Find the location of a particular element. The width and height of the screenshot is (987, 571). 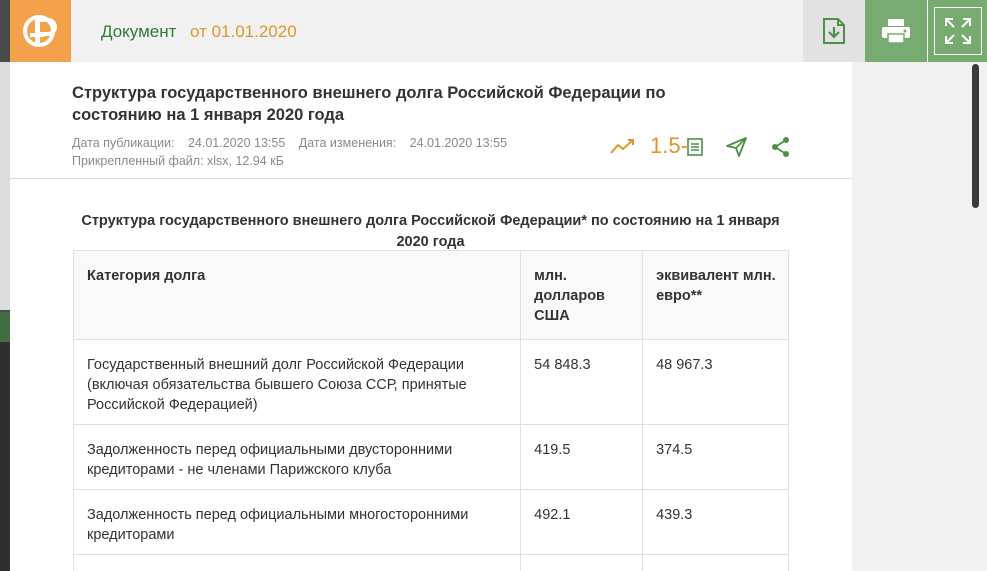

row-category is located at coordinates (297, 562).